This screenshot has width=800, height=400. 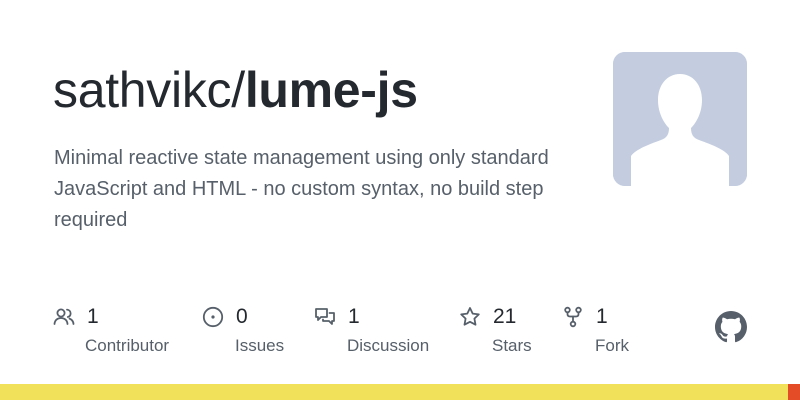 What do you see at coordinates (127, 345) in the screenshot?
I see `stat-label: Contributor` at bounding box center [127, 345].